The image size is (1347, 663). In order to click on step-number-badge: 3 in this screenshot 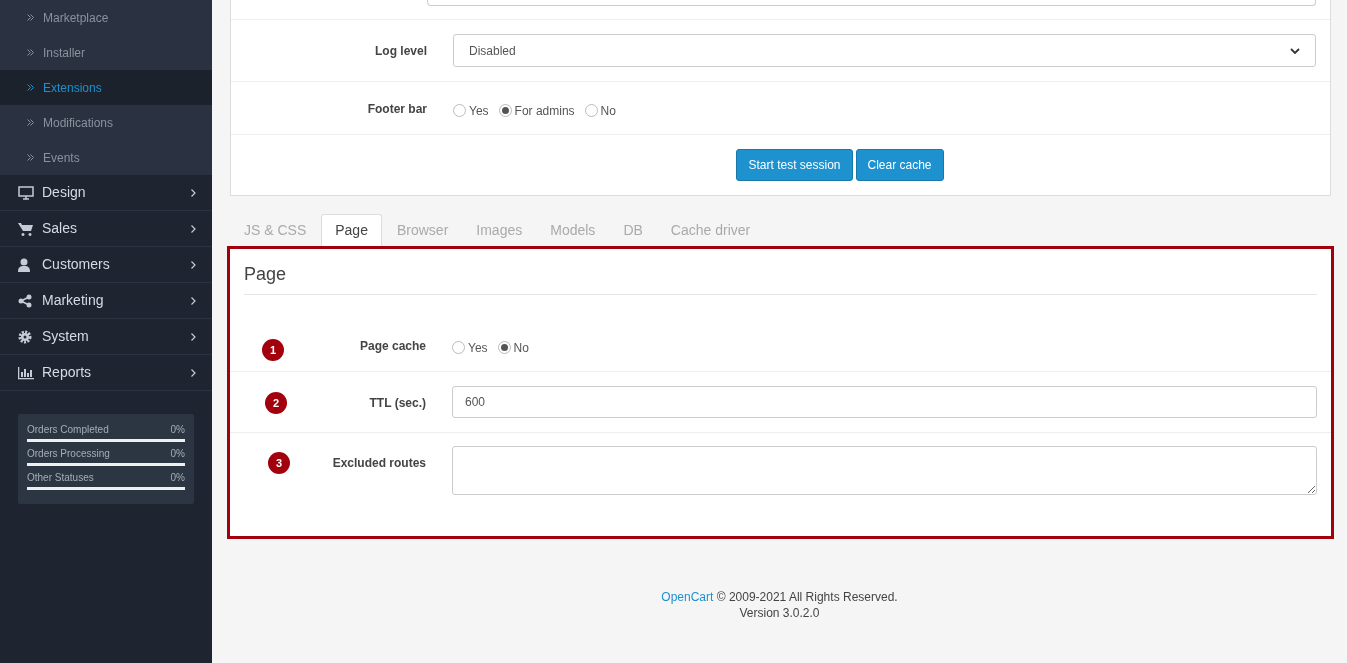, I will do `click(279, 463)`.